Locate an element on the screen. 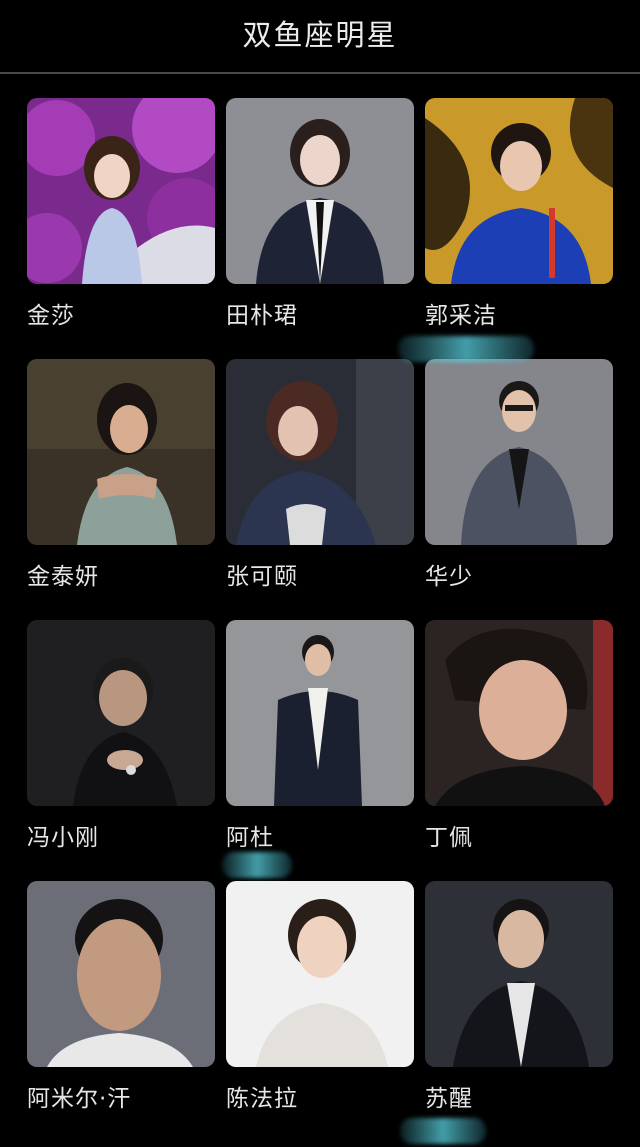 Image resolution: width=640 pixels, height=1147 pixels. star-card: 张可颐 is located at coordinates (320, 475).